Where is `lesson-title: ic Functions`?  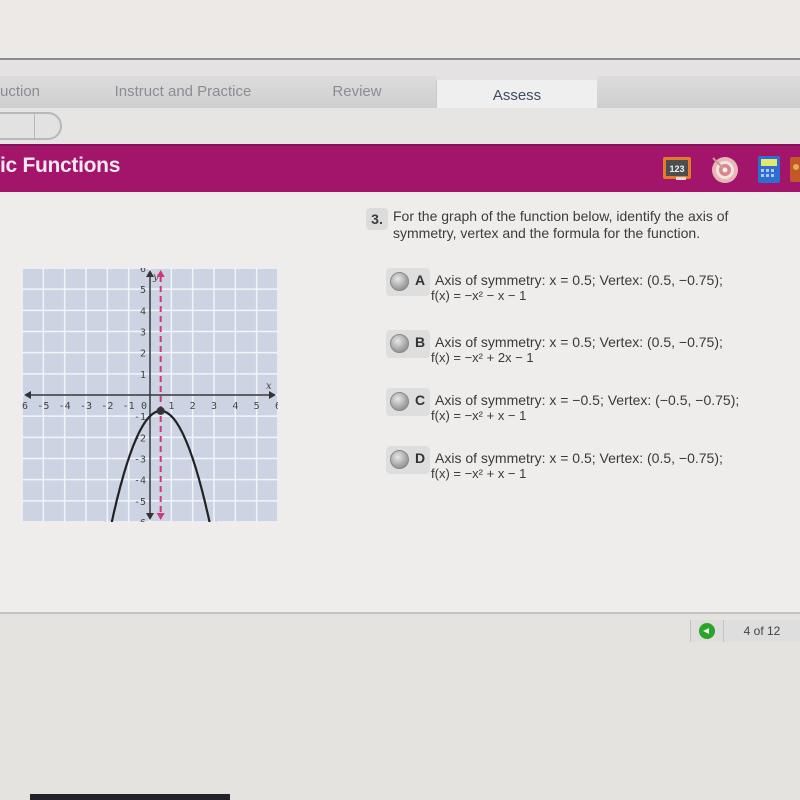 lesson-title: ic Functions is located at coordinates (60, 165).